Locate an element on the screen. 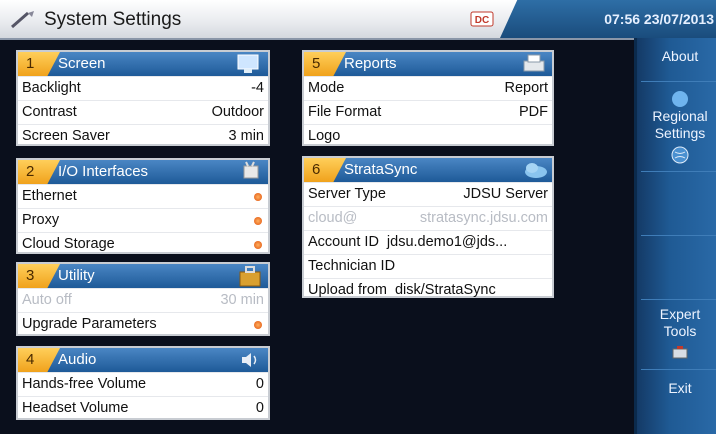 Image resolution: width=716 pixels, height=434 pixels. globe-icon is located at coordinates (680, 155).